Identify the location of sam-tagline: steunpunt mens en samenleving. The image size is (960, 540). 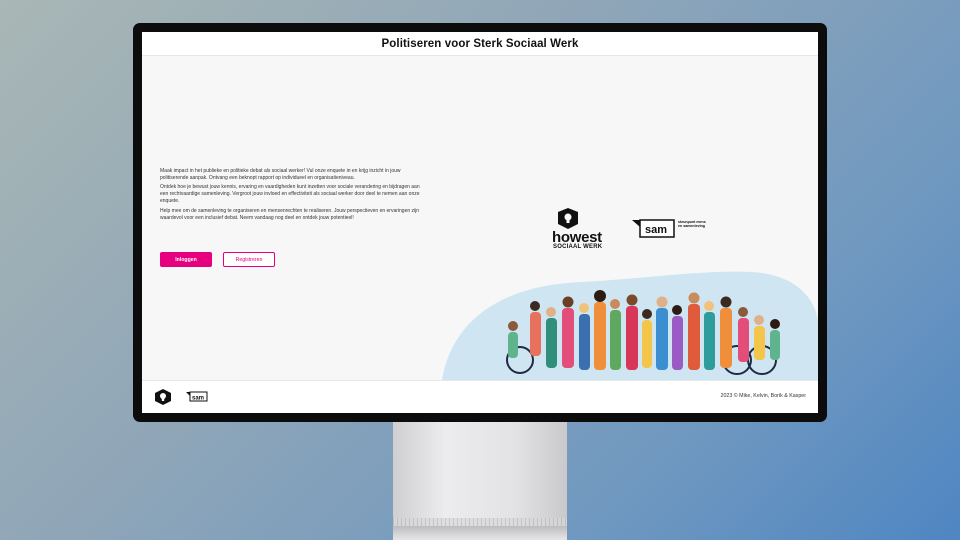
(692, 224).